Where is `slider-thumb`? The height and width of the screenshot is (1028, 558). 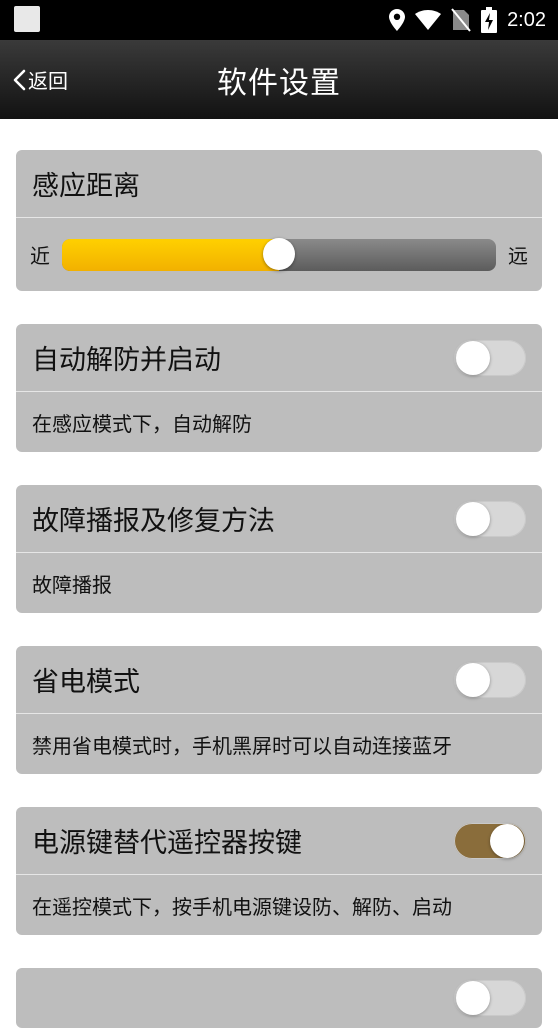 slider-thumb is located at coordinates (279, 253).